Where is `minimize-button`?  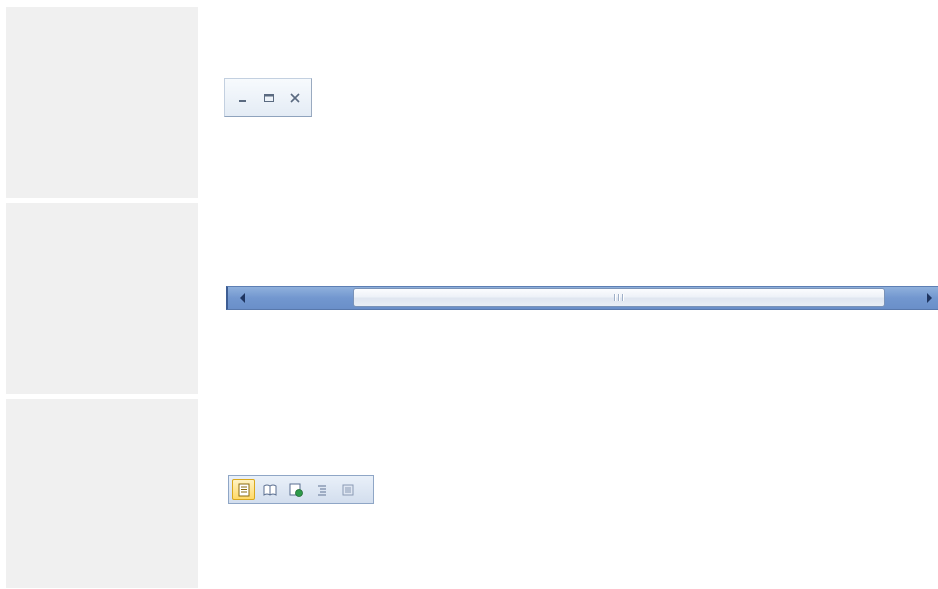
minimize-button is located at coordinates (243, 98).